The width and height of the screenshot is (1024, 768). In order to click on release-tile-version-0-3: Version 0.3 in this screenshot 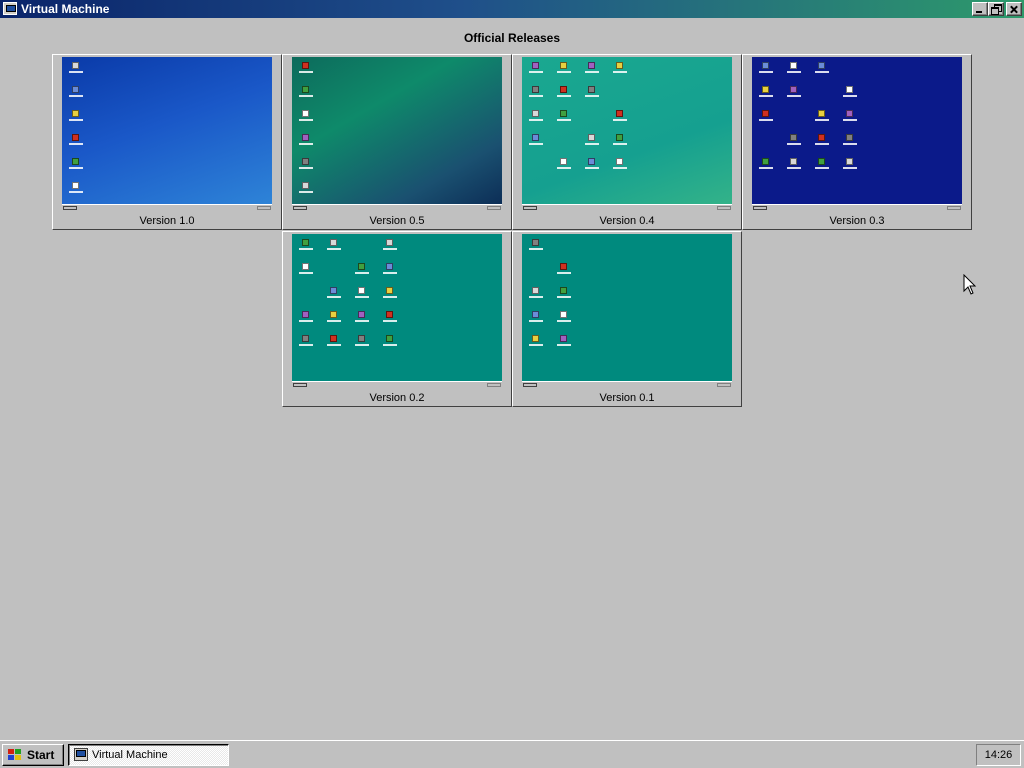, I will do `click(857, 142)`.